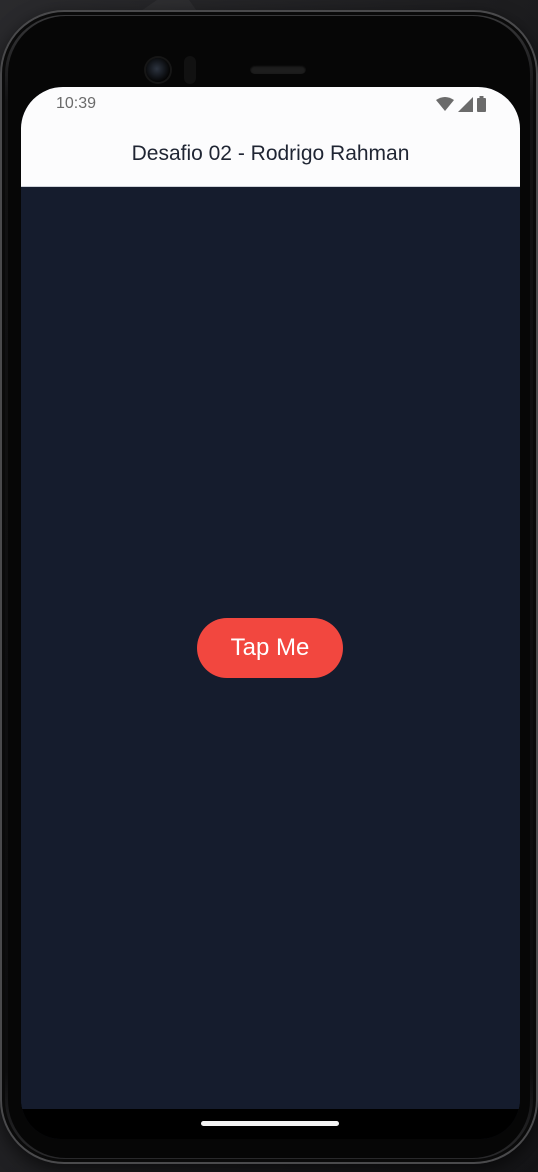 The height and width of the screenshot is (1172, 538). I want to click on status-icons, so click(461, 104).